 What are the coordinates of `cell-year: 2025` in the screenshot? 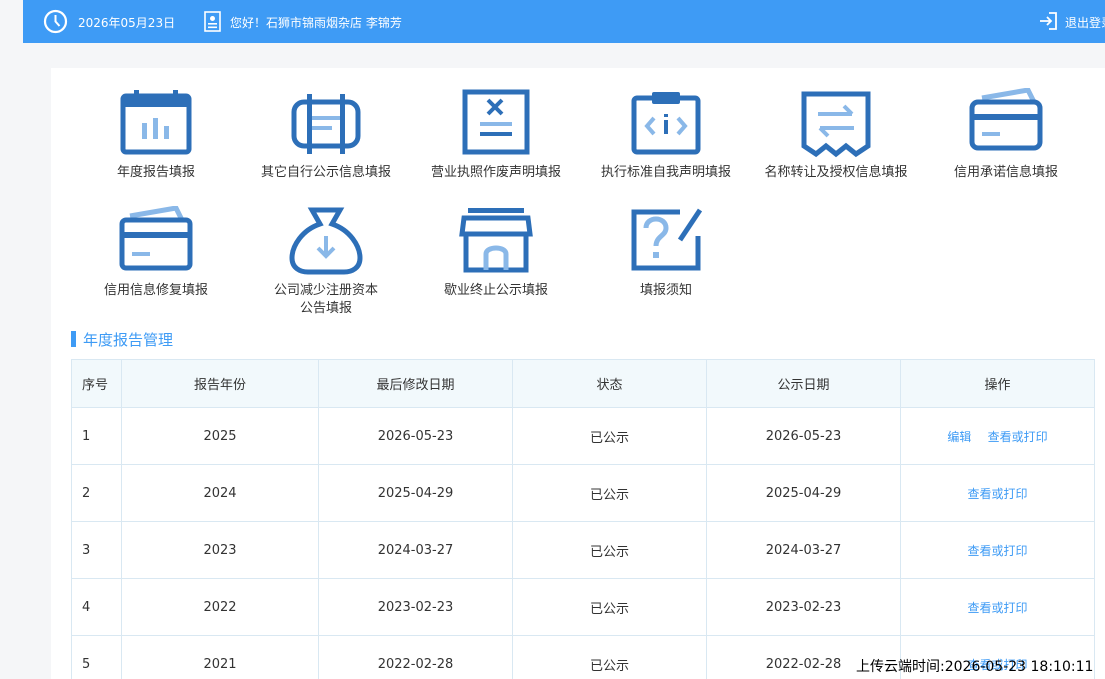 It's located at (220, 436).